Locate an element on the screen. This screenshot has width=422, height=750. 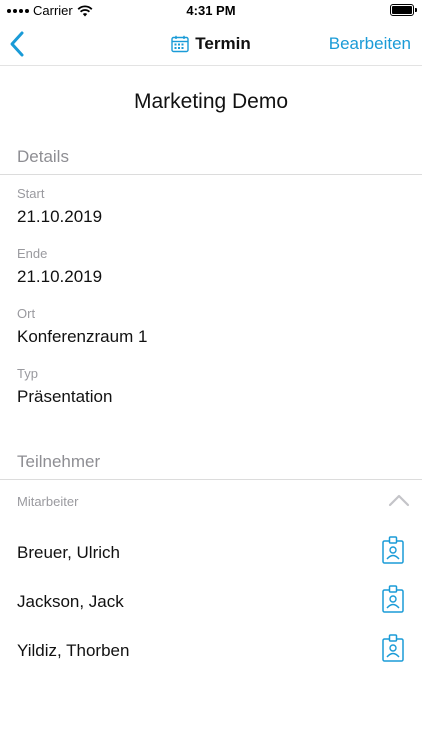
participants-header-label: Teilnehmer is located at coordinates (59, 461).